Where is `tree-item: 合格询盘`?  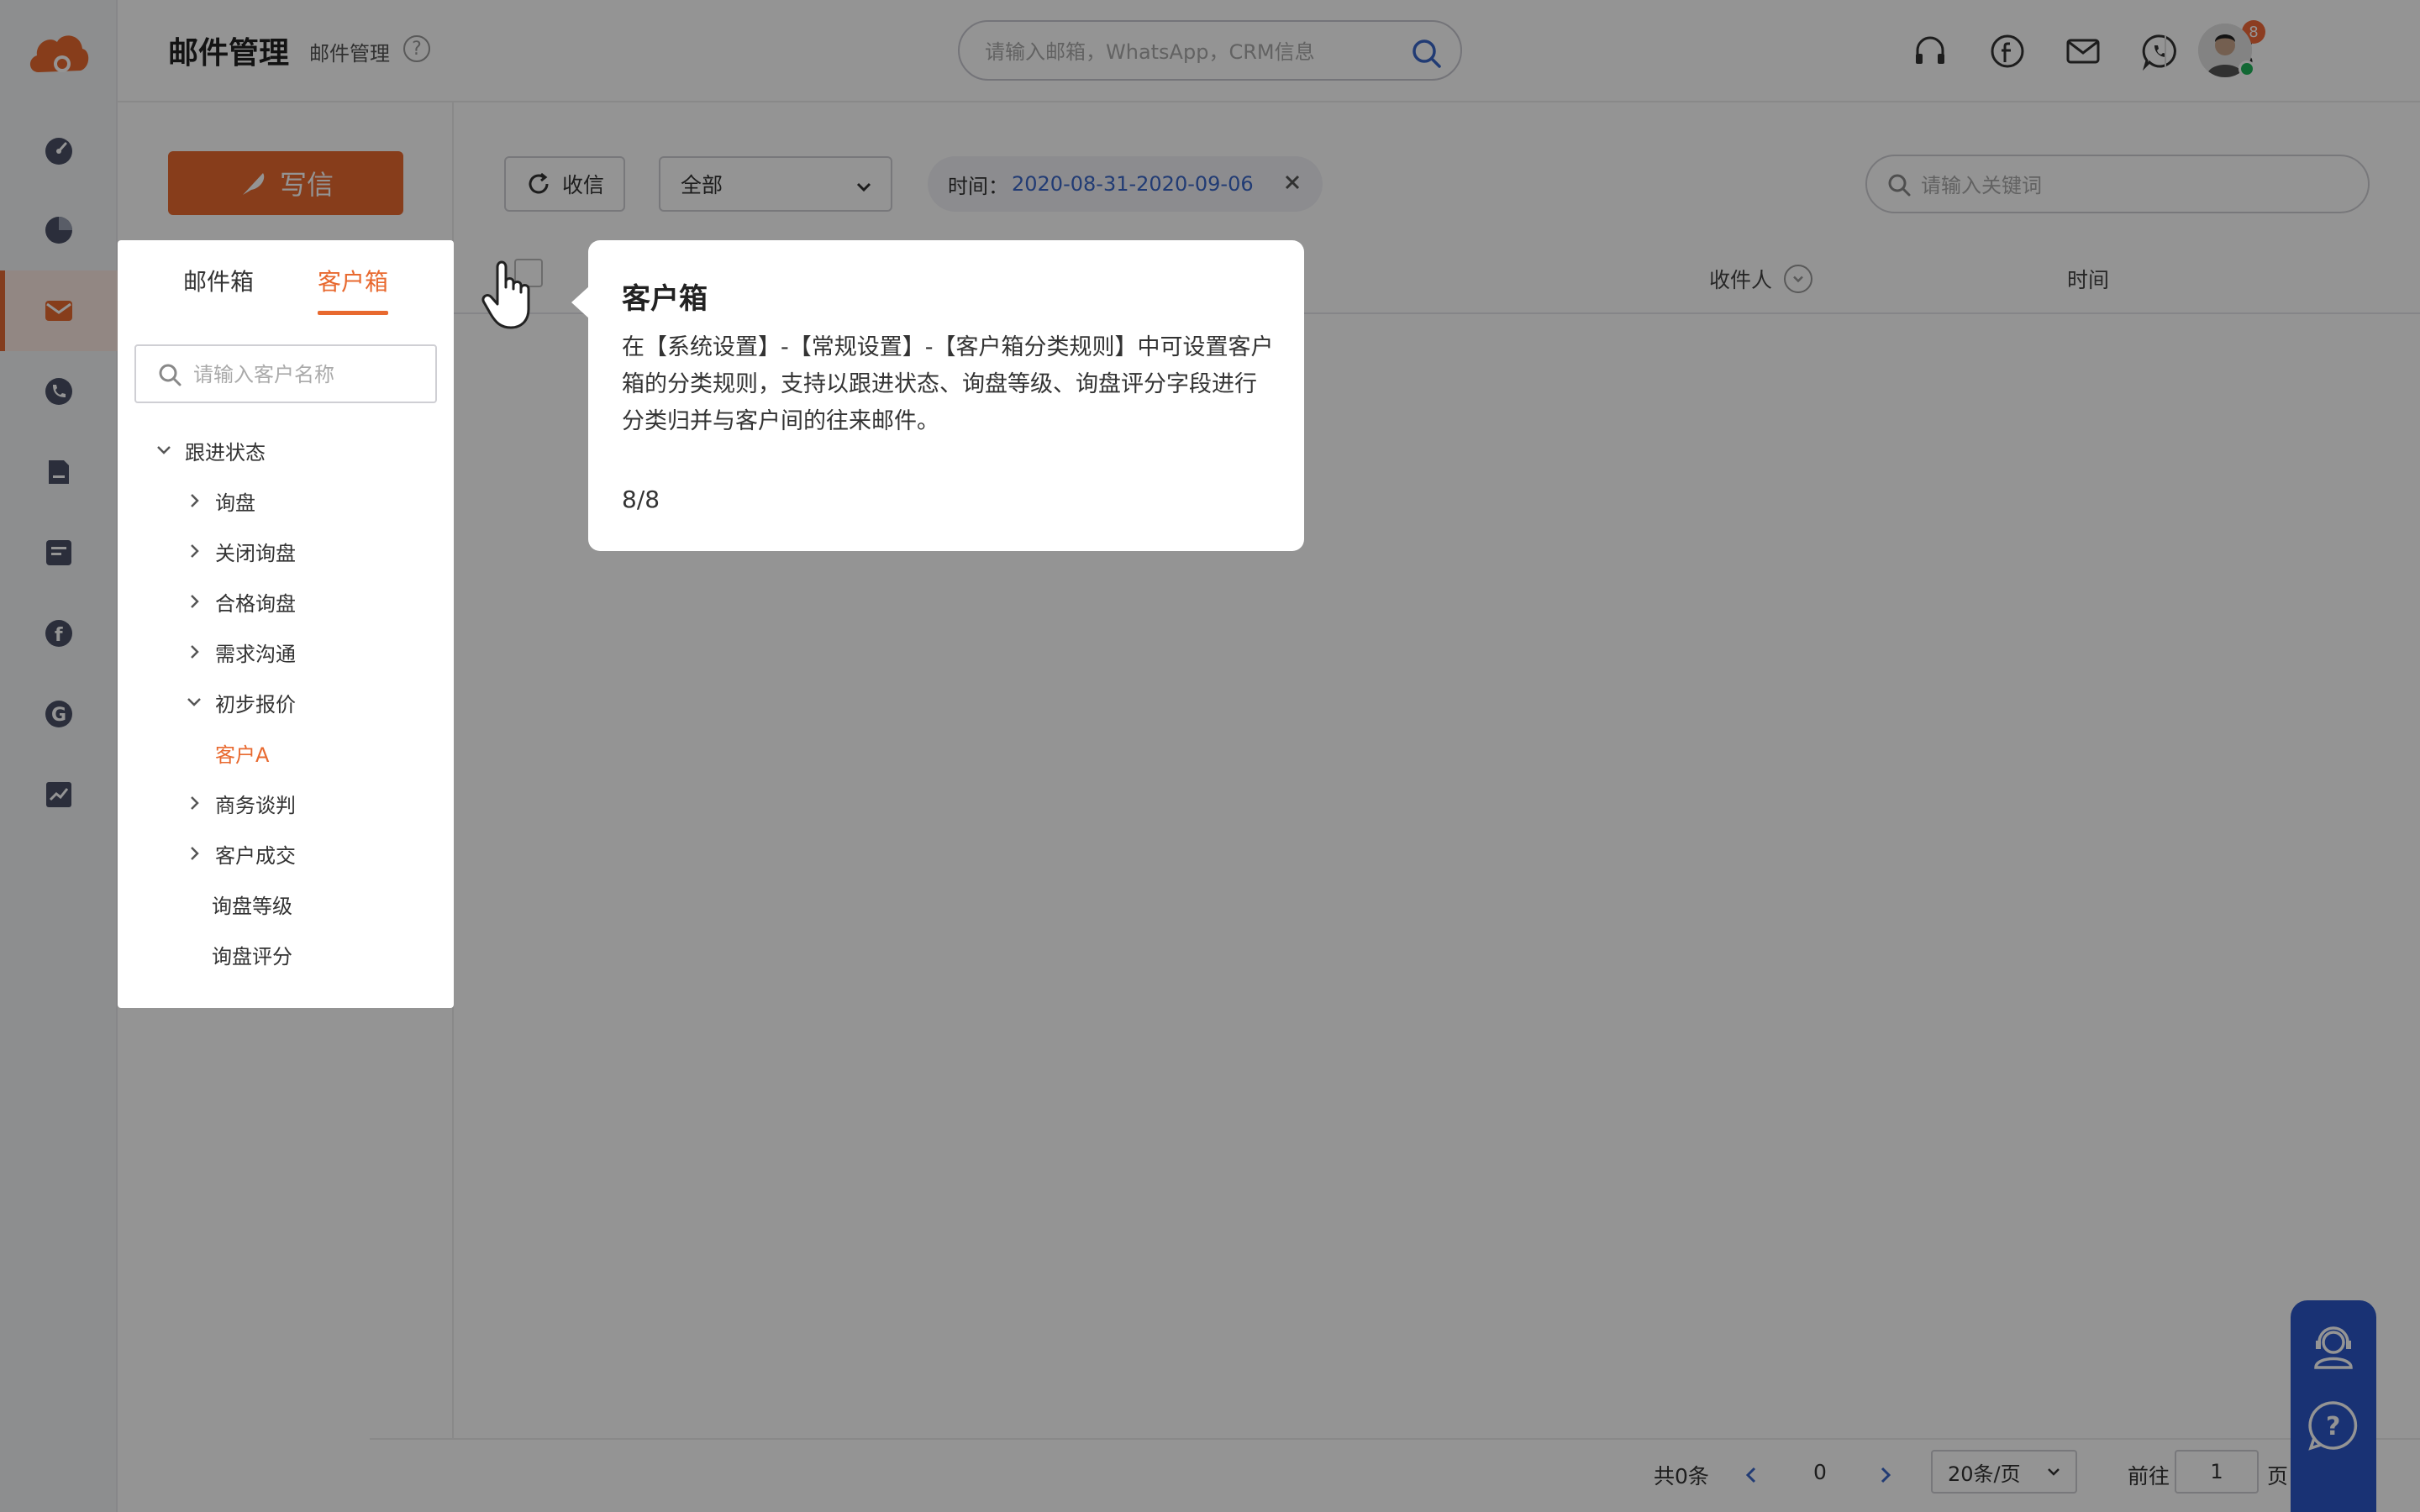
tree-item: 合格询盘 is located at coordinates (240, 601).